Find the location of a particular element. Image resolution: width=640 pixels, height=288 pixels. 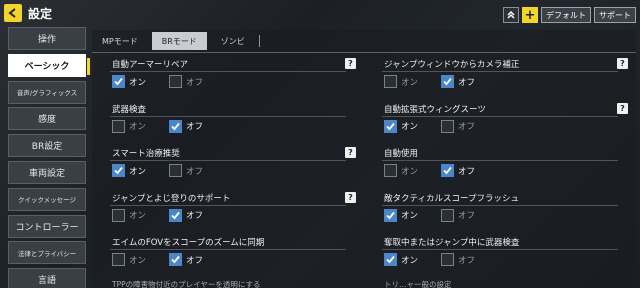

setting-row: 敵タクティカルスコープフラッシュ オン オフ is located at coordinates (507, 211).